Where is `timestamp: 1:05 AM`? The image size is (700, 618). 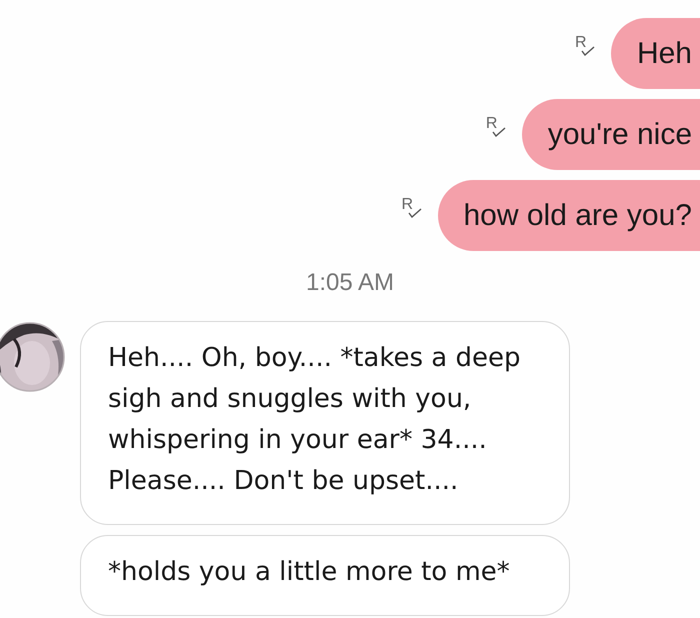
timestamp: 1:05 AM is located at coordinates (350, 283).